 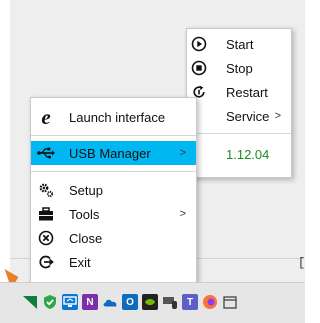 What do you see at coordinates (248, 116) in the screenshot?
I see `menu-item-service-label: Service` at bounding box center [248, 116].